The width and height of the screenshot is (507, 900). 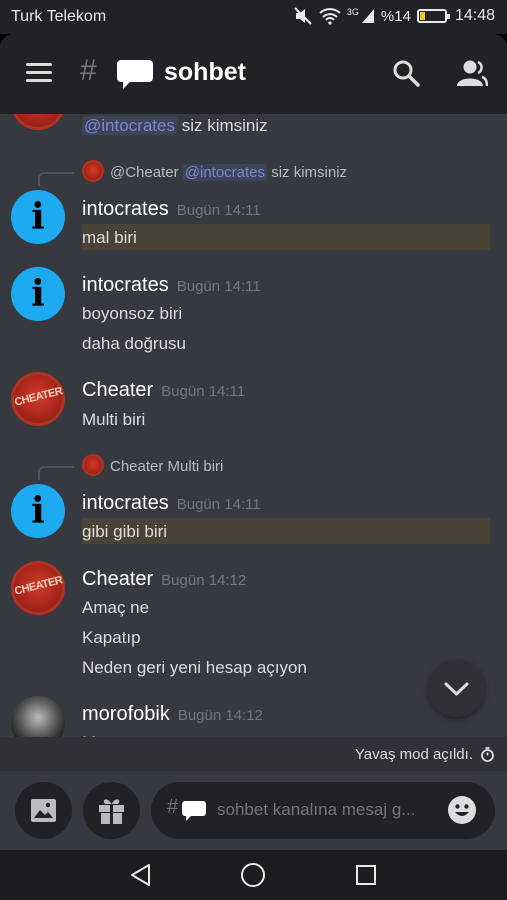 I want to click on channel-title: sohbet, so click(x=205, y=72).